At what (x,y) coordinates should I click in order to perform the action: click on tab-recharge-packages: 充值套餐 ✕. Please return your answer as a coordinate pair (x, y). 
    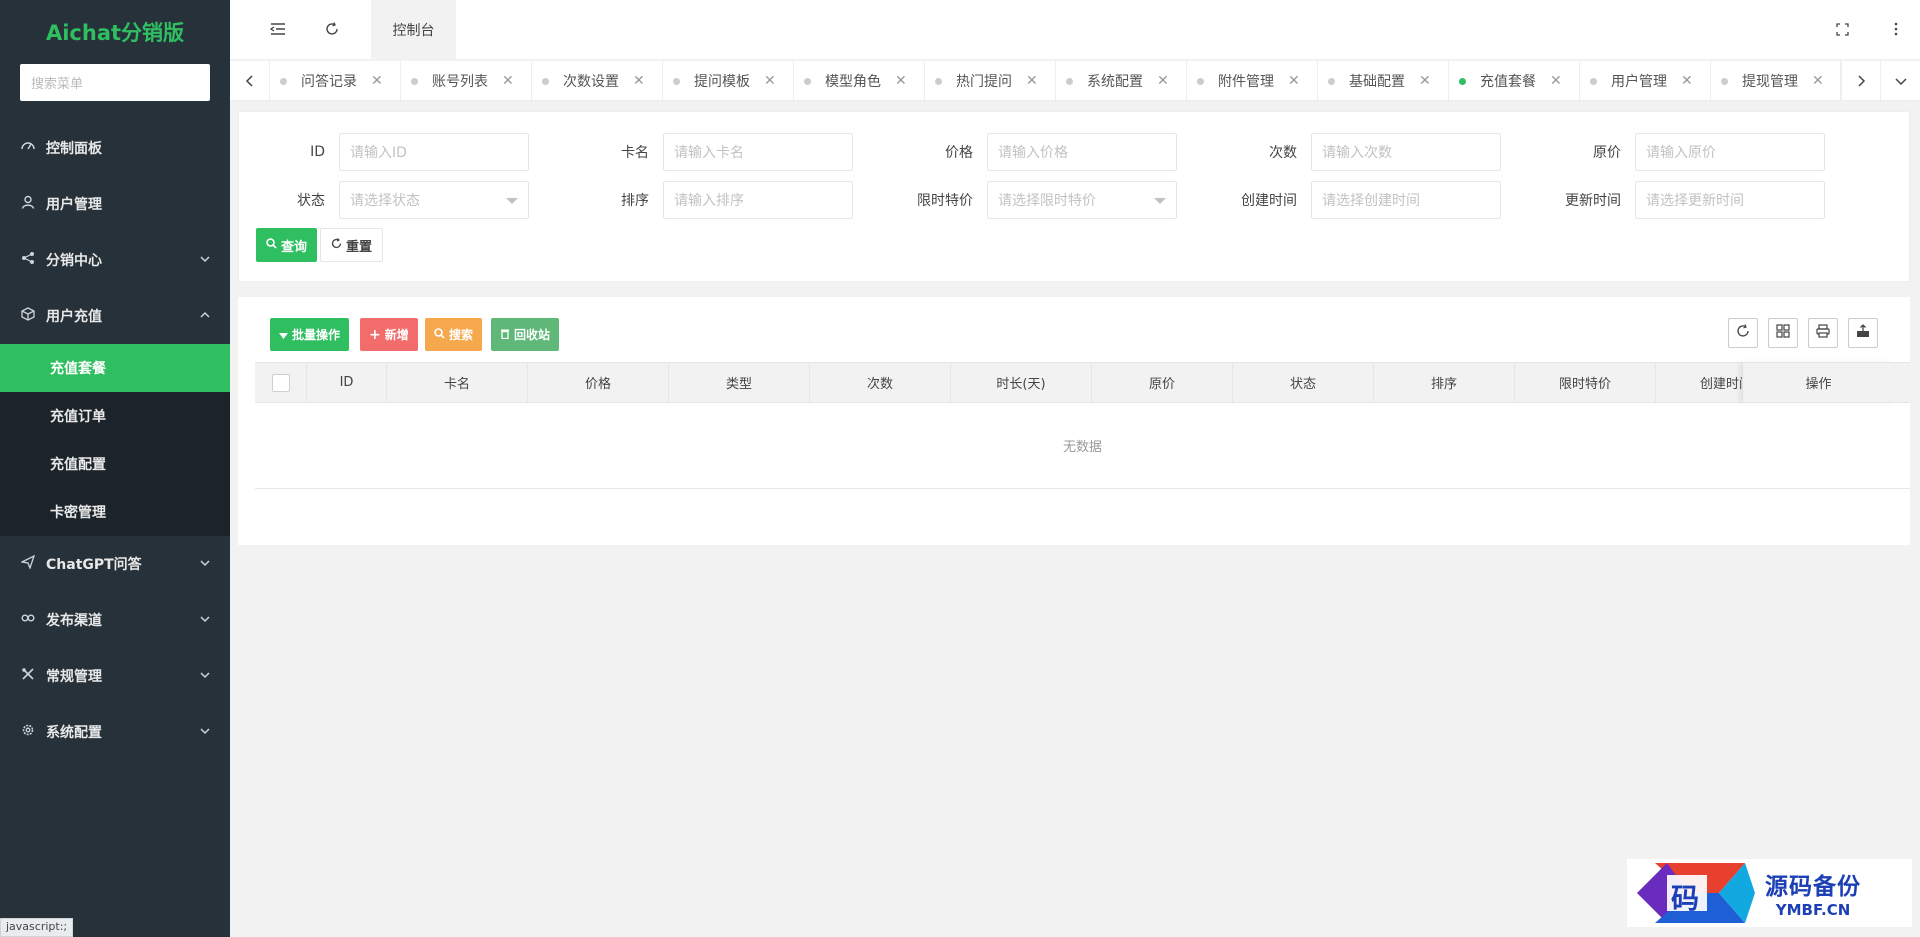
    Looking at the image, I should click on (1514, 81).